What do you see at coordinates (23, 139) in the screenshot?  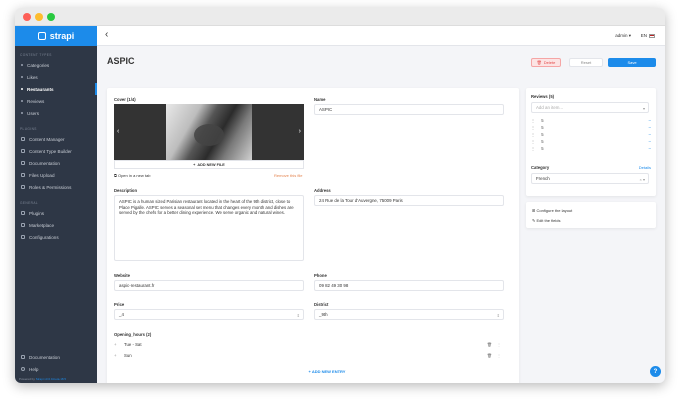 I see `content-manager-icon` at bounding box center [23, 139].